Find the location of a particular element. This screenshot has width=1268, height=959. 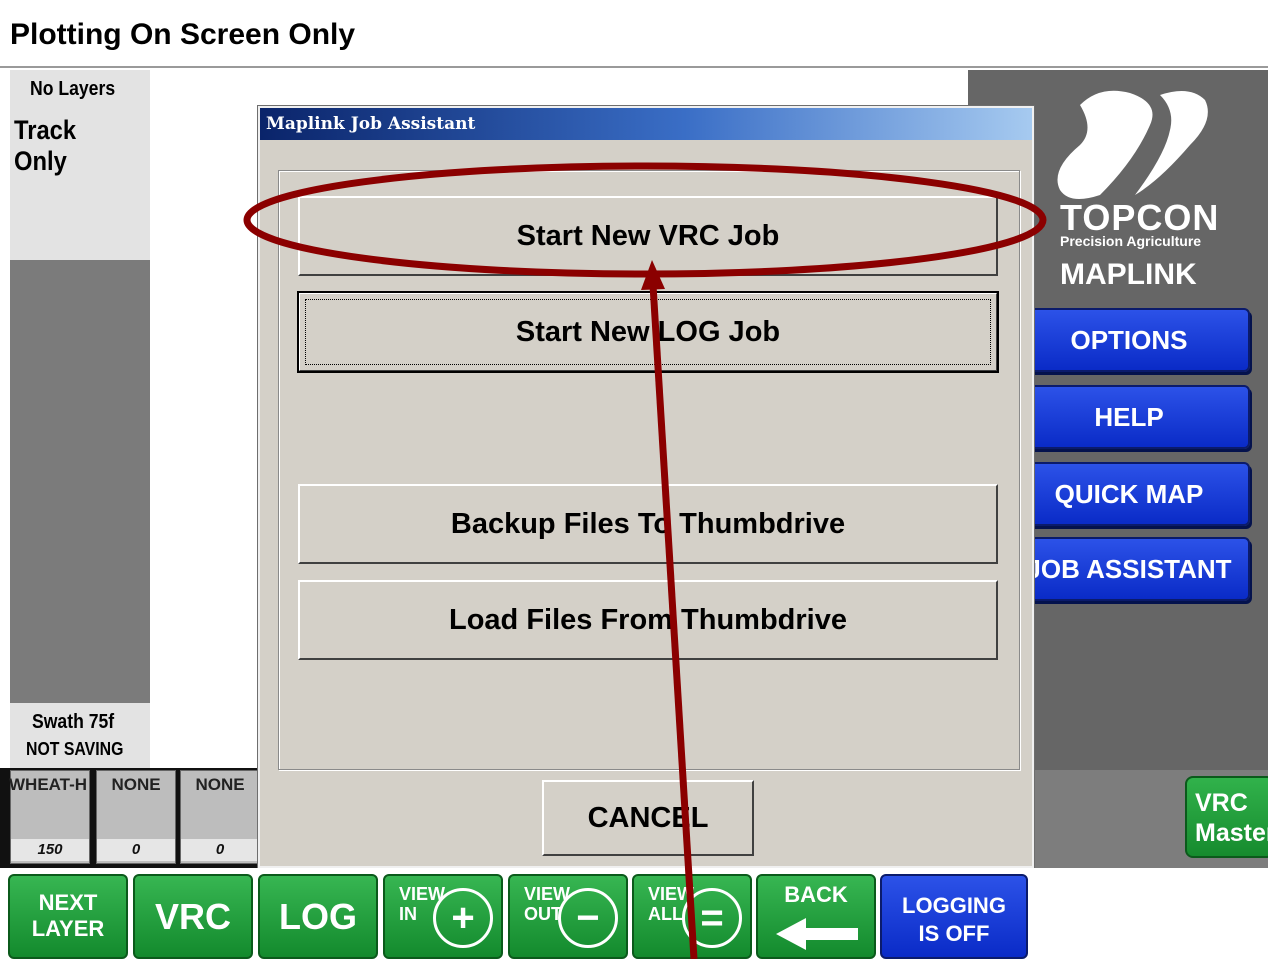

backup-files-button: Backup Files To Thumbdrive is located at coordinates (648, 524).